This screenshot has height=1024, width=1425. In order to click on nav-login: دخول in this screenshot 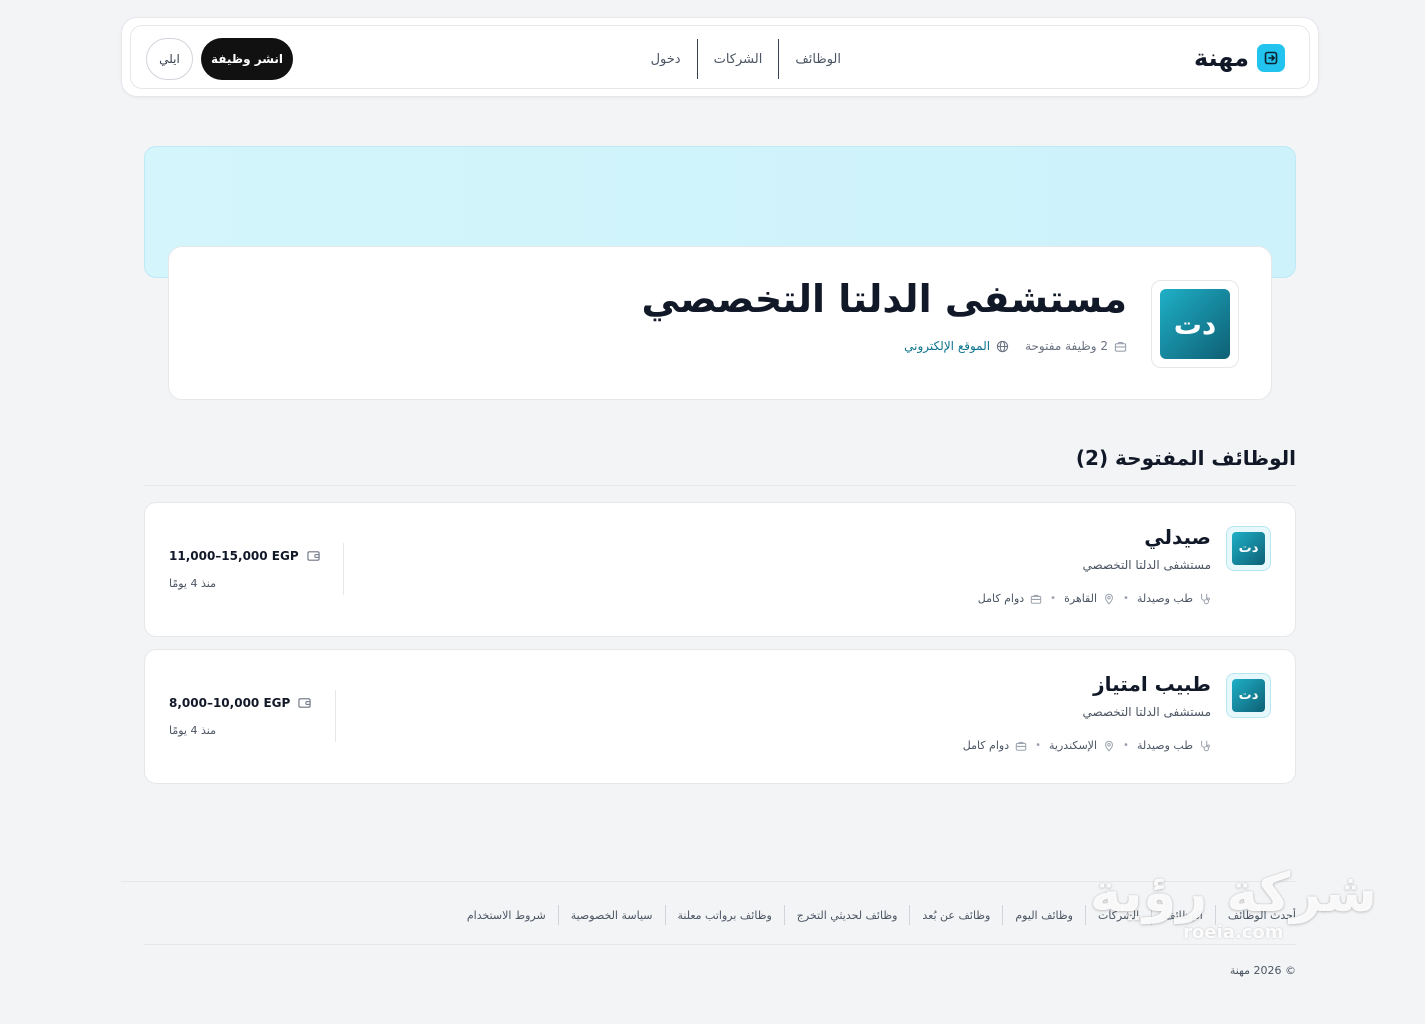, I will do `click(666, 59)`.